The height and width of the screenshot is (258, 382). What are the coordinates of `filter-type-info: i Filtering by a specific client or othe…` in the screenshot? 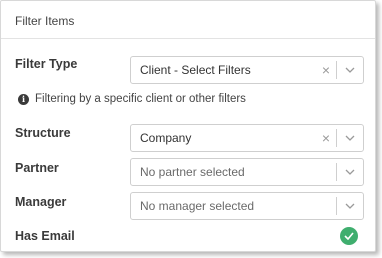 It's located at (132, 99).